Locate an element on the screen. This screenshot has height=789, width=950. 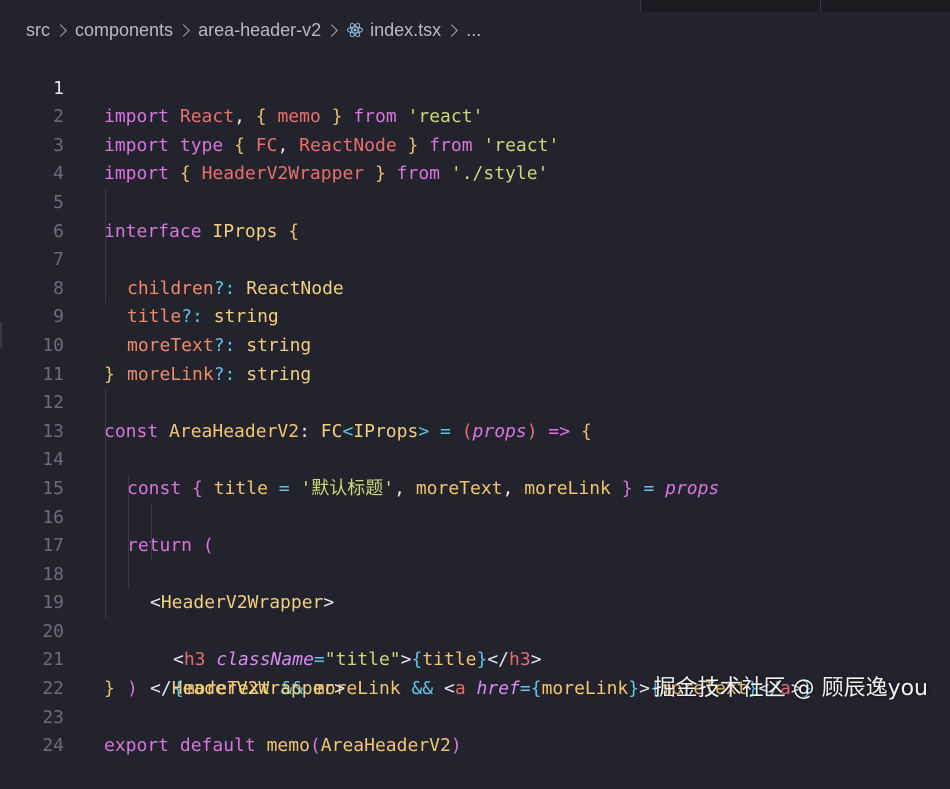
code-line: 7 title?: string is located at coordinates (475, 272).